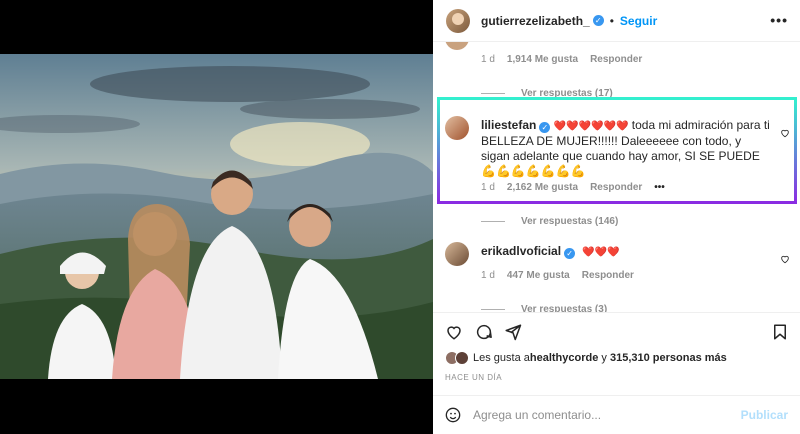 The height and width of the screenshot is (434, 800). I want to click on save-bookmark-icon, so click(780, 332).